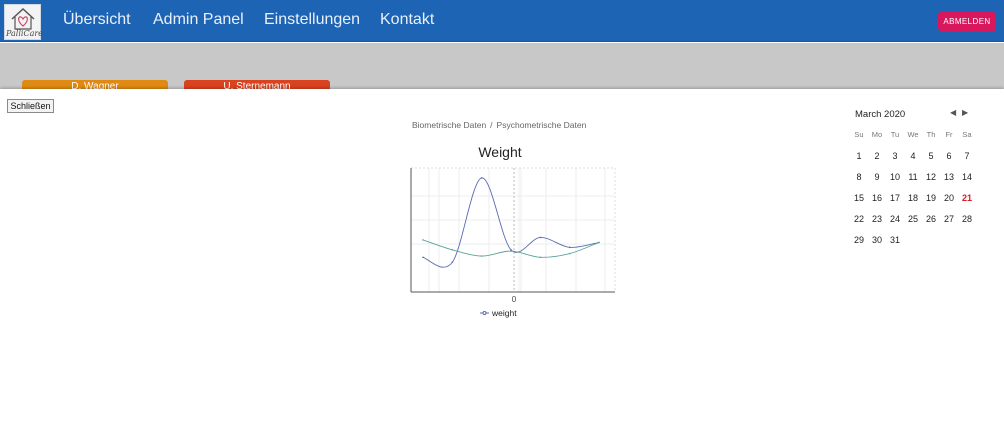 This screenshot has height=439, width=1004. I want to click on calendar-day: 19, so click(931, 202).